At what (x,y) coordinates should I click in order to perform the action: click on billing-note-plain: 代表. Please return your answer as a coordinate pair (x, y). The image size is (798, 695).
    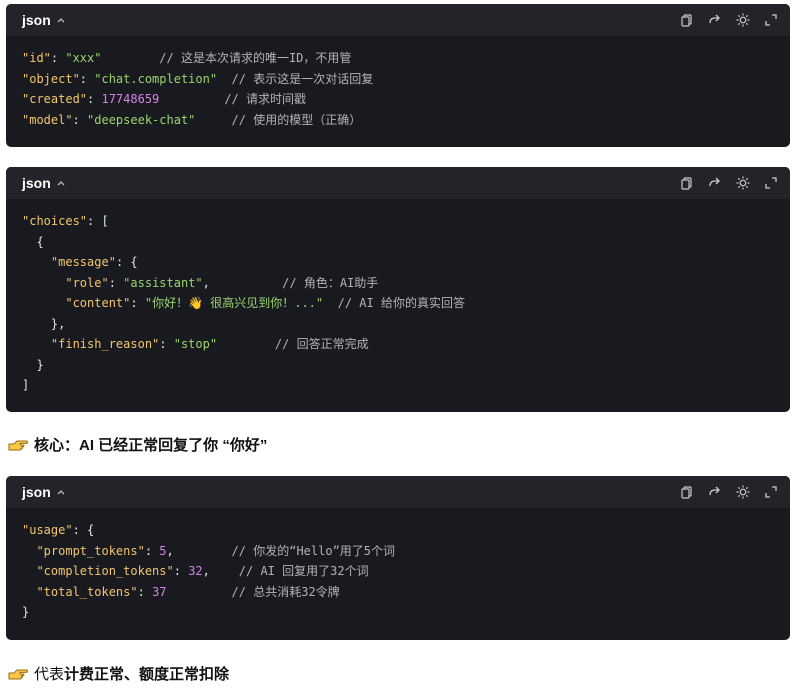
    Looking at the image, I should click on (49, 674).